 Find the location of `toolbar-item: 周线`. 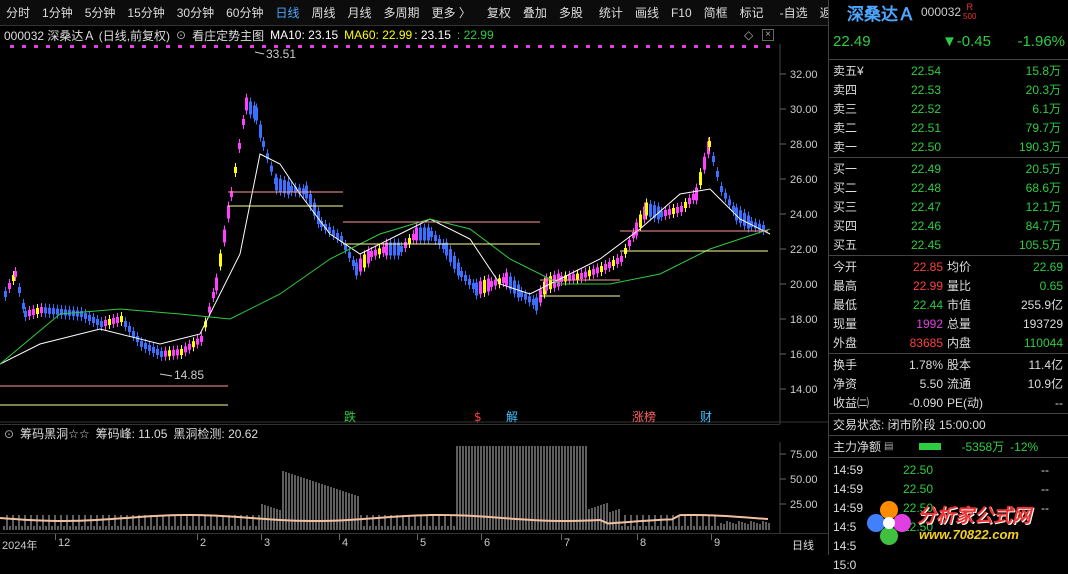

toolbar-item: 周线 is located at coordinates (323, 13).